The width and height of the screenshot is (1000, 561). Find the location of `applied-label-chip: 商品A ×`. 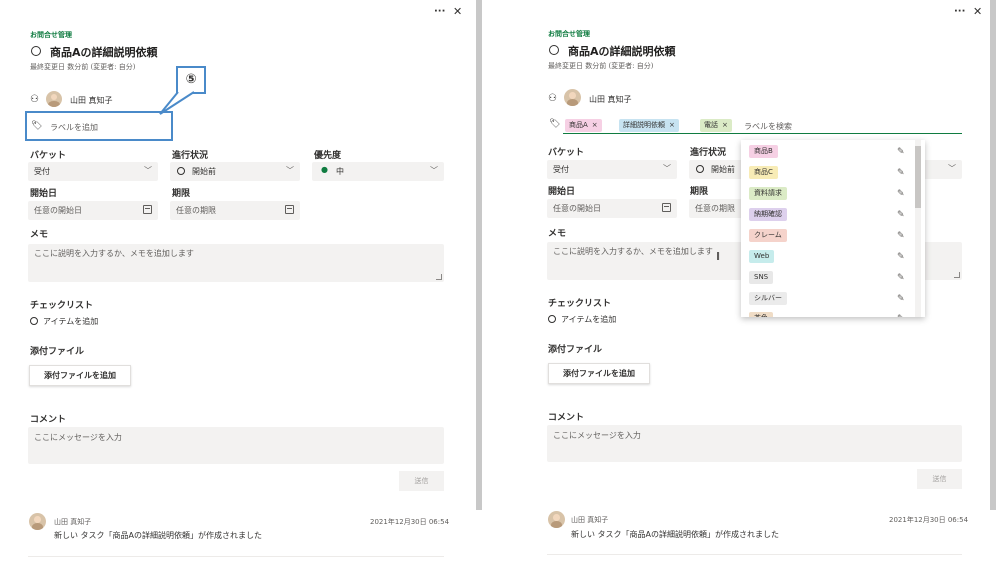

applied-label-chip: 商品A × is located at coordinates (583, 125).